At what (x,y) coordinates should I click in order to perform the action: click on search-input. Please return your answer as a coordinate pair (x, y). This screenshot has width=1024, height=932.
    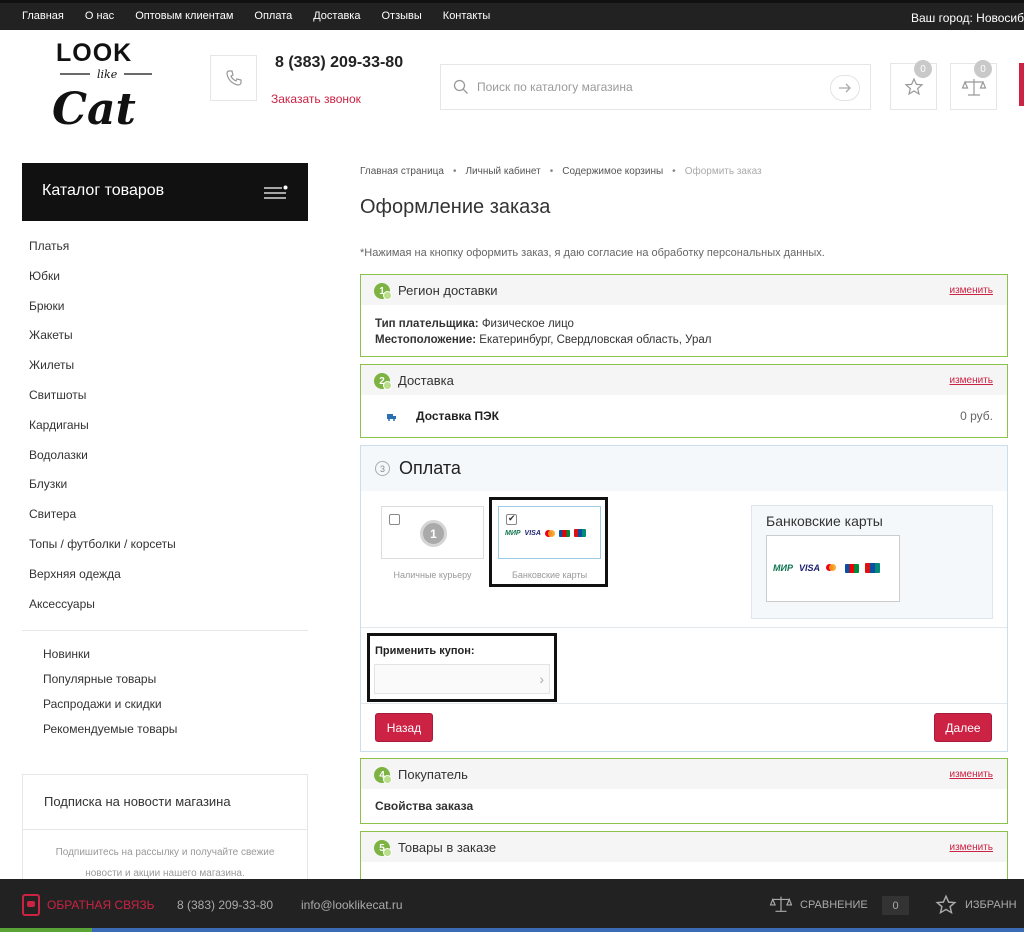
    Looking at the image, I should click on (647, 87).